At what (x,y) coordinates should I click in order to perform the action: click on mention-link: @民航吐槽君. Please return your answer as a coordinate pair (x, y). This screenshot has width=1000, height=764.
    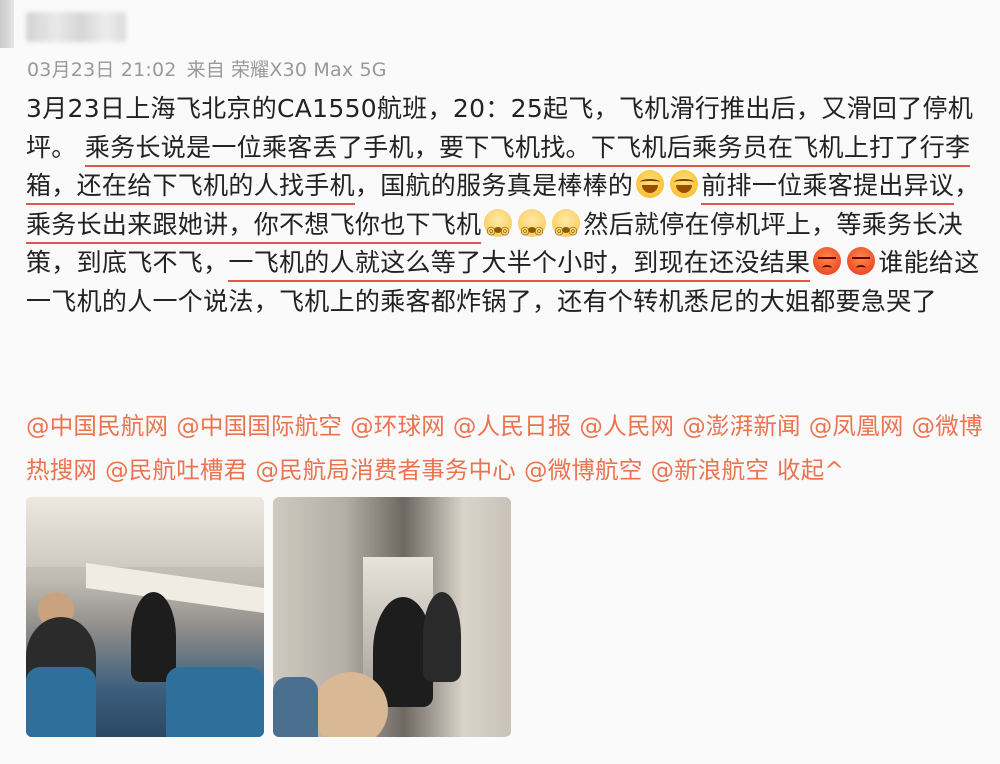
    Looking at the image, I should click on (176, 470).